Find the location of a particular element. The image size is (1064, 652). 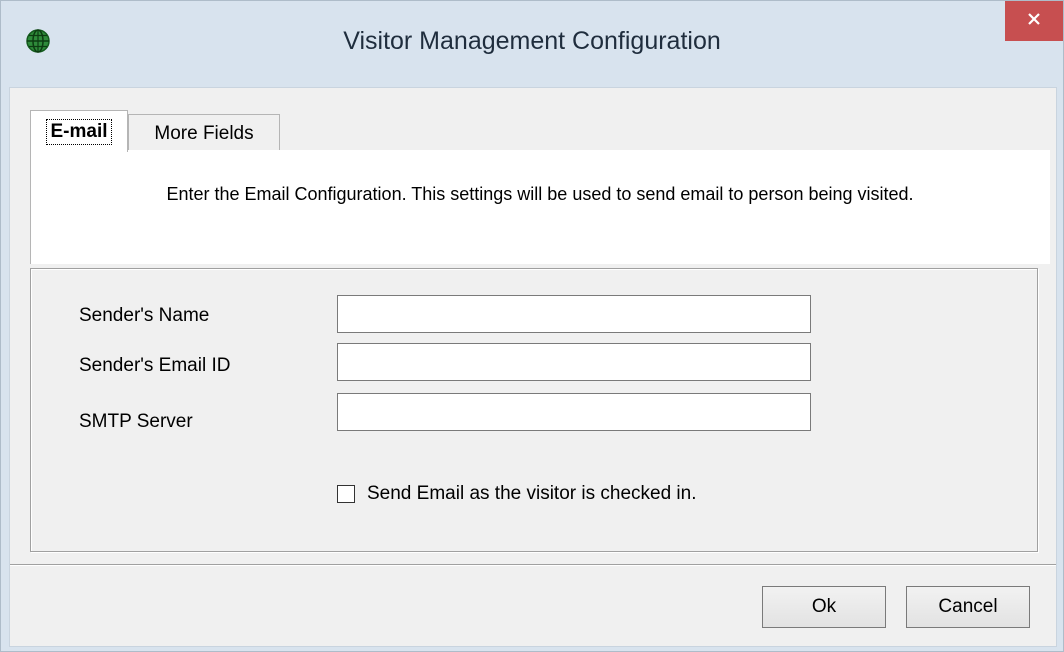

tab-email-label: E-mail is located at coordinates (79, 131).